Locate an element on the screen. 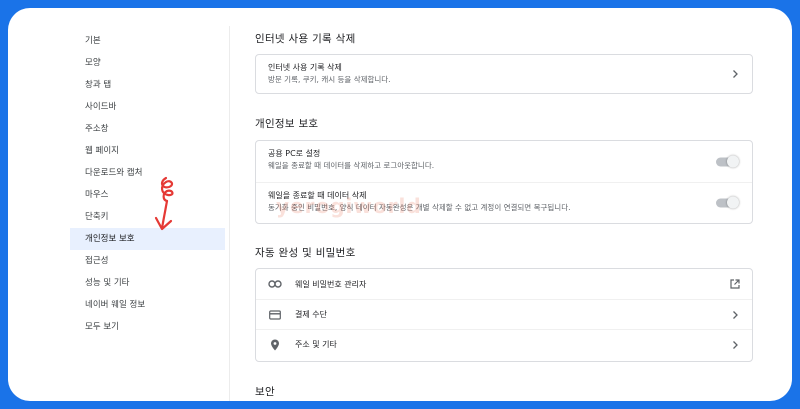 This screenshot has height=409, width=800. red-arrow-annotation is located at coordinates (164, 203).